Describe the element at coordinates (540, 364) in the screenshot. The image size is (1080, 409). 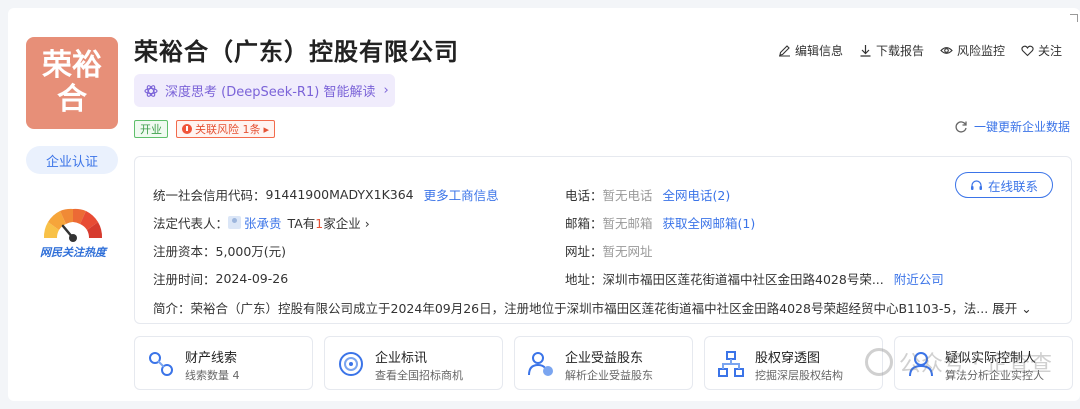
I see `shareholder-icon` at that location.